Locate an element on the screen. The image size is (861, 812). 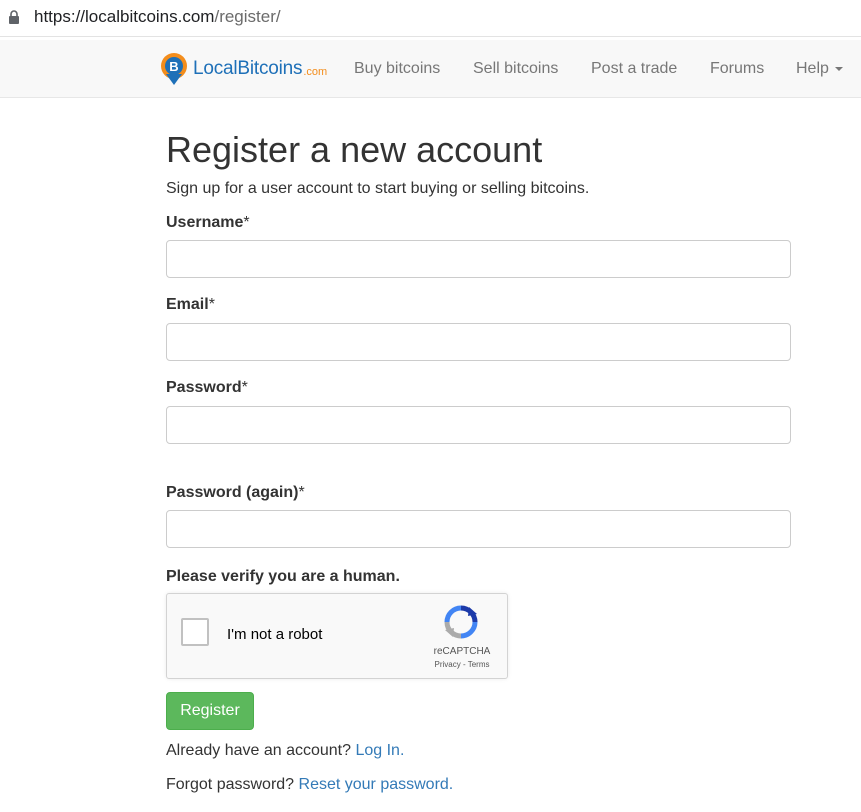
brand-name: LocalBitcoins is located at coordinates (248, 68).